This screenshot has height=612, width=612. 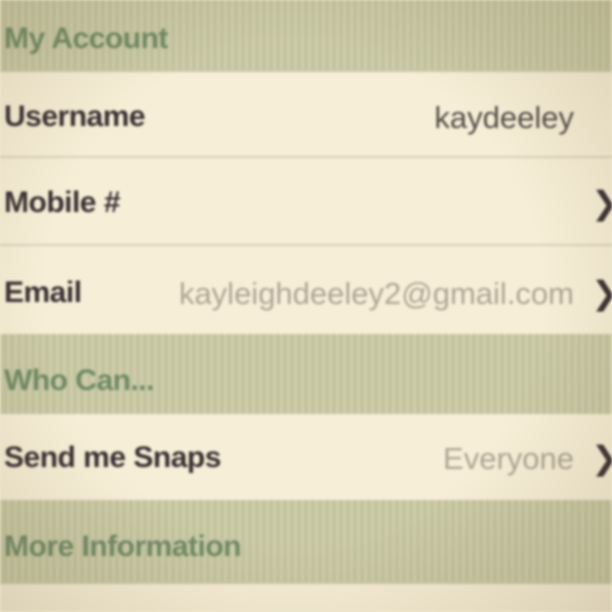 What do you see at coordinates (376, 293) in the screenshot?
I see `email-value: kayleighdeeley2@gmail.com` at bounding box center [376, 293].